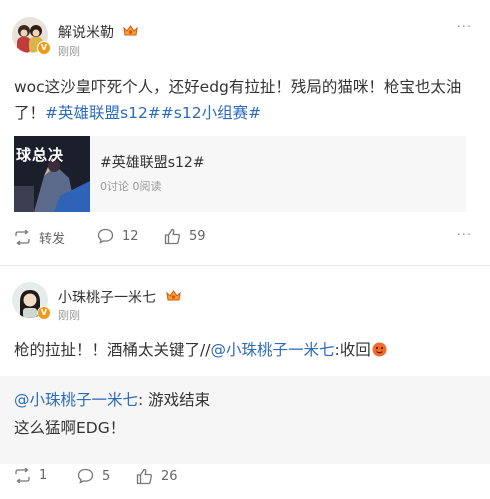 The height and width of the screenshot is (499, 490). What do you see at coordinates (131, 186) in the screenshot?
I see `topic-card-stats: 0讨论 0阅读` at bounding box center [131, 186].